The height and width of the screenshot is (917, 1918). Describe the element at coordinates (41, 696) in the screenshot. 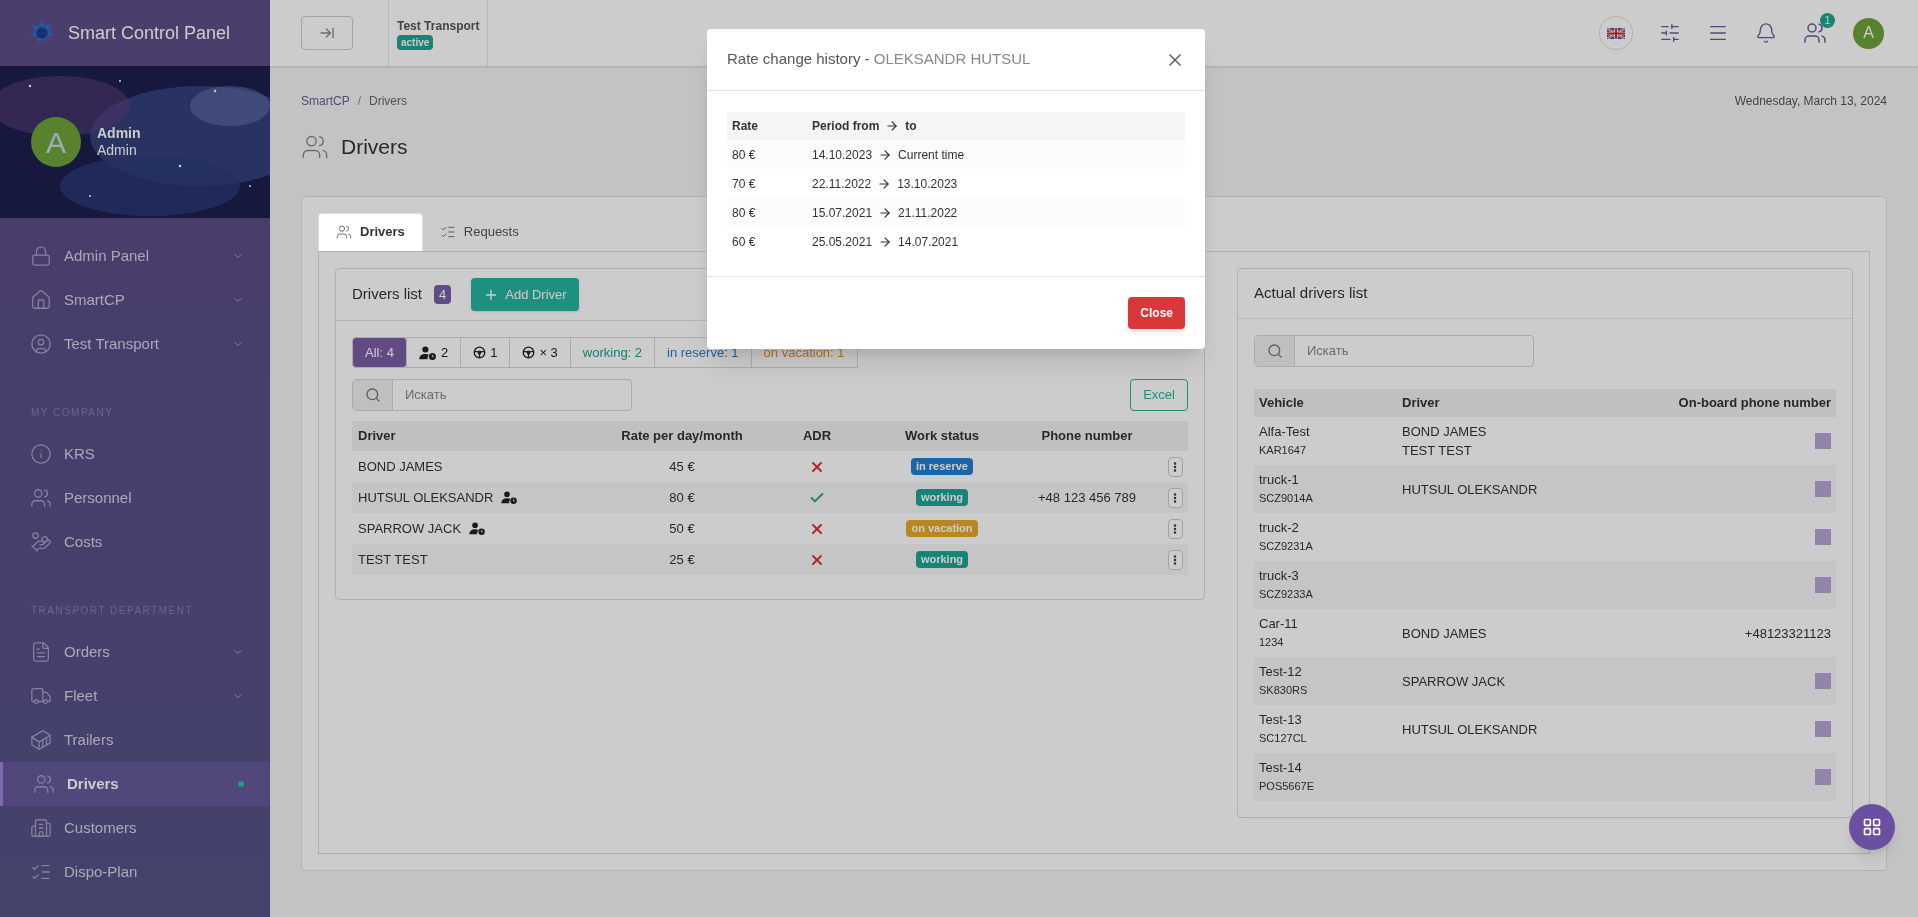

I see `truck-icon` at that location.